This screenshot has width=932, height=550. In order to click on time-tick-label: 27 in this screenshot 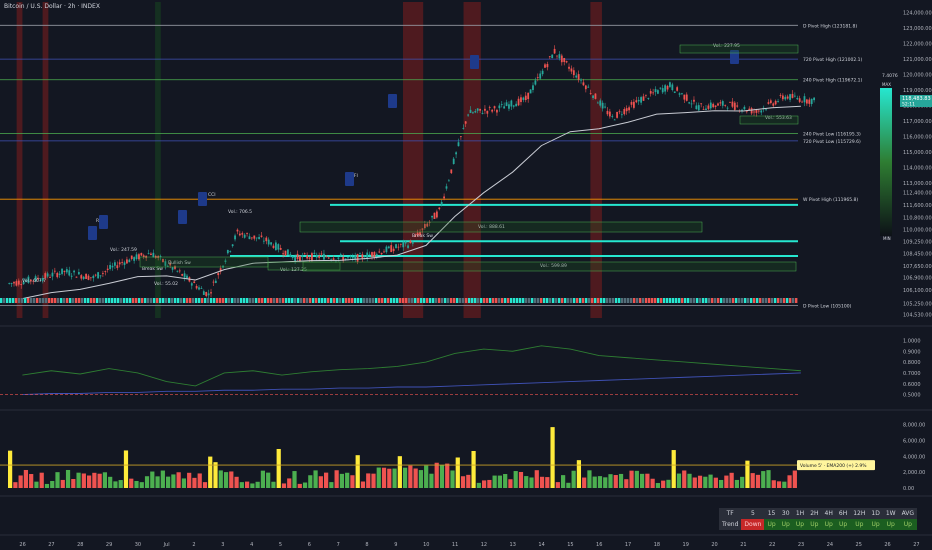, I will do `click(51, 545)`.